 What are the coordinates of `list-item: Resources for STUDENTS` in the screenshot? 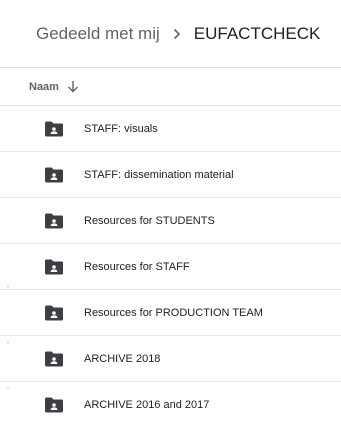 It's located at (170, 221).